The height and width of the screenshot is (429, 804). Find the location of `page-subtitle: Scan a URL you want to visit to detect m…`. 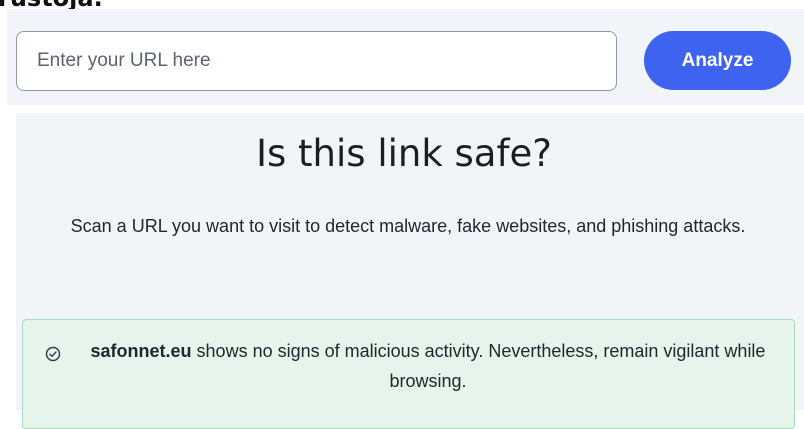

page-subtitle: Scan a URL you want to visit to detect m… is located at coordinates (408, 226).